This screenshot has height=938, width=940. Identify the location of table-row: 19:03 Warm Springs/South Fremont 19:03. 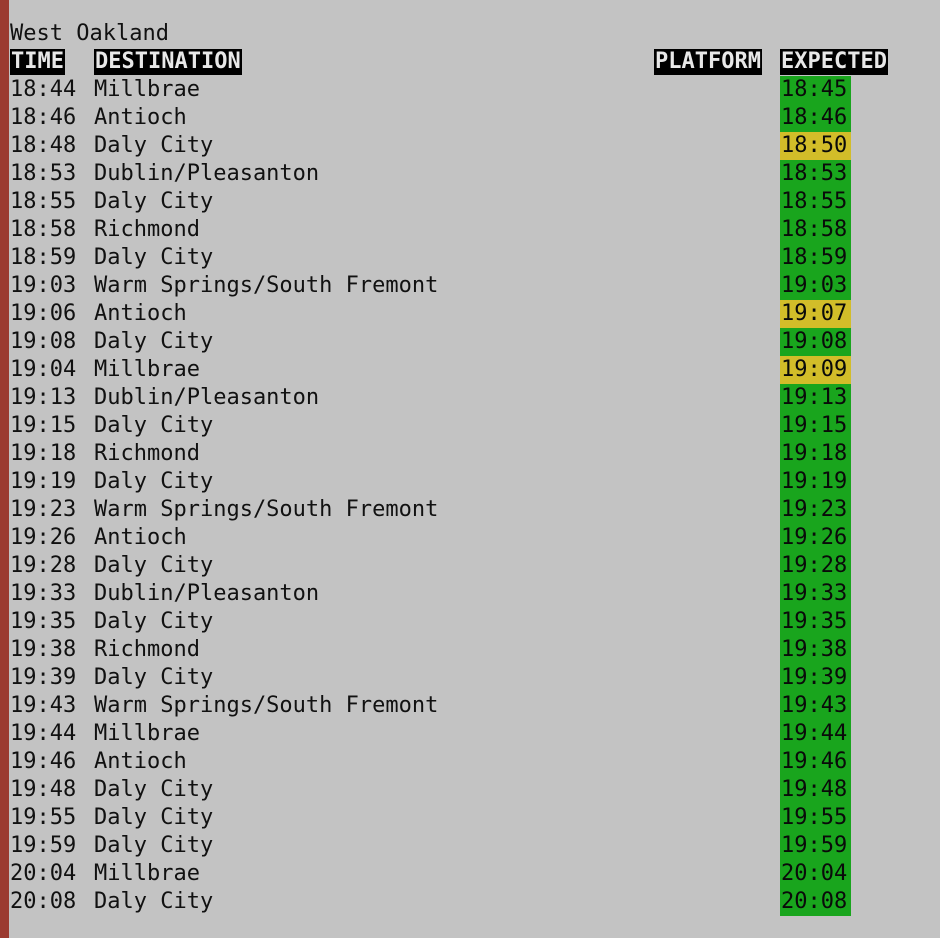
(470, 286).